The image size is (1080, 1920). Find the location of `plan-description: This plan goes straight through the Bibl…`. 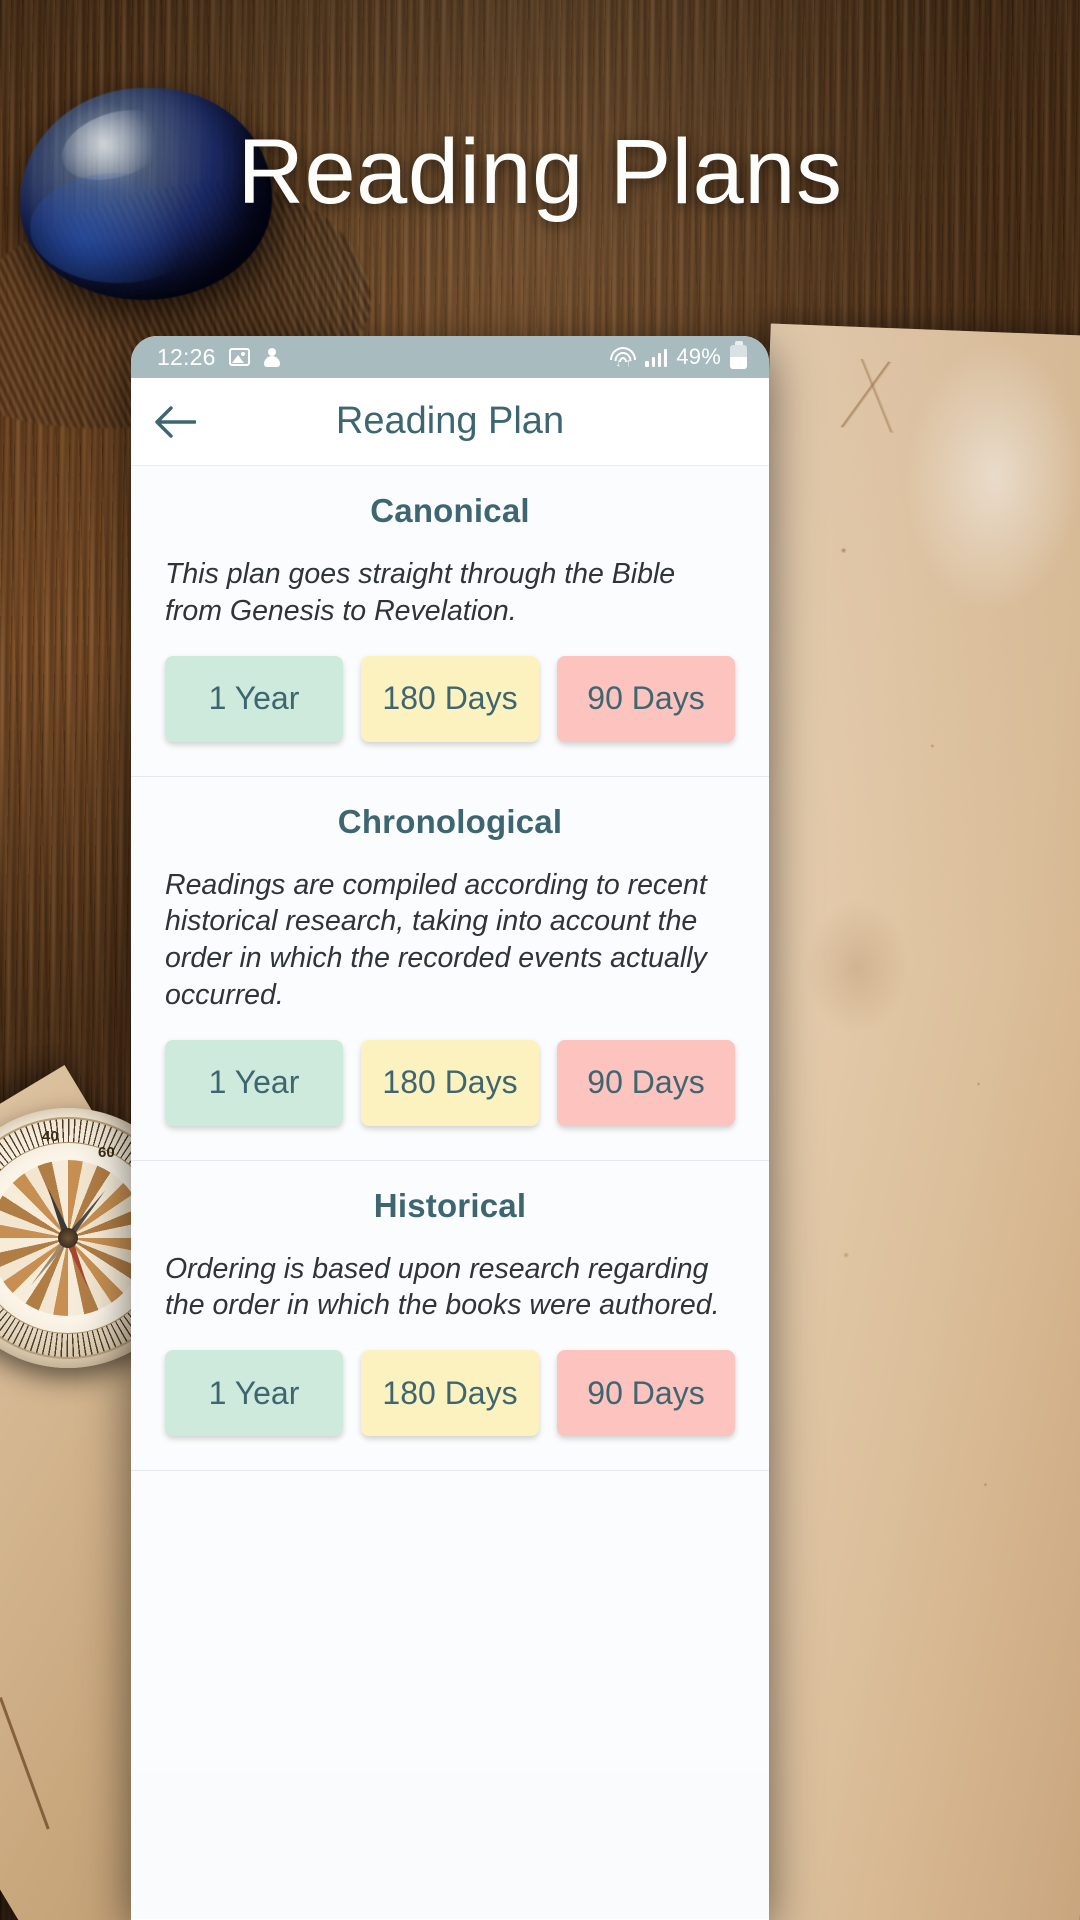

plan-description: This plan goes straight through the Bibl… is located at coordinates (420, 592).